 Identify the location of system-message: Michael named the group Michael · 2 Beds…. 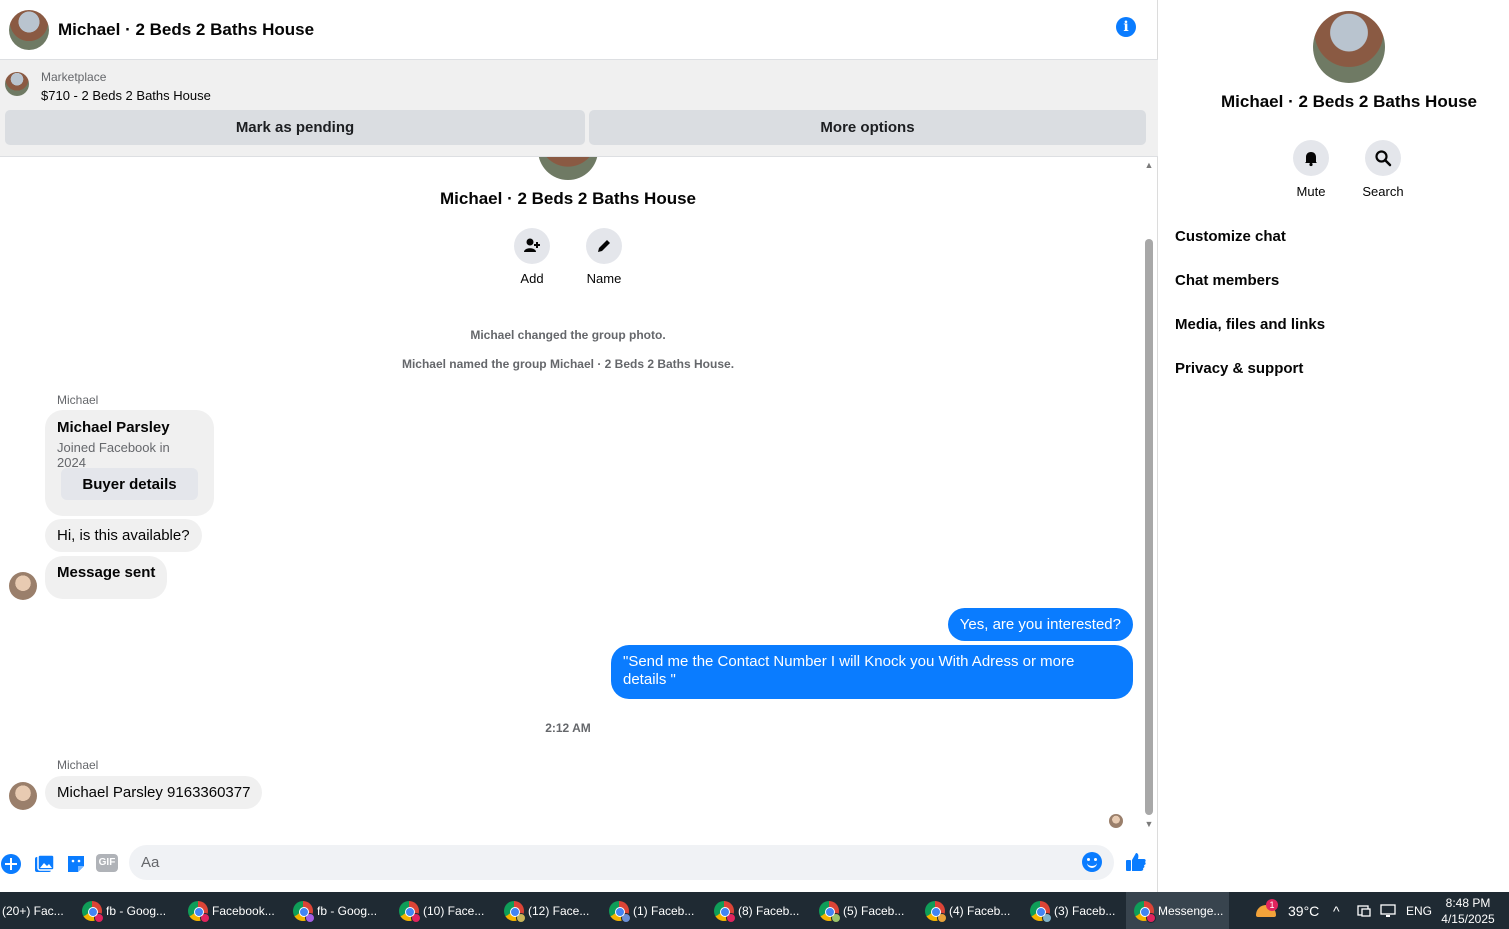
(568, 364).